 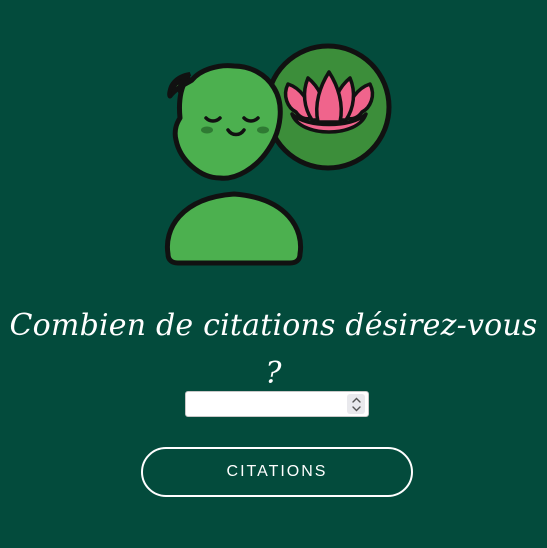 What do you see at coordinates (234, 228) in the screenshot?
I see `person-body` at bounding box center [234, 228].